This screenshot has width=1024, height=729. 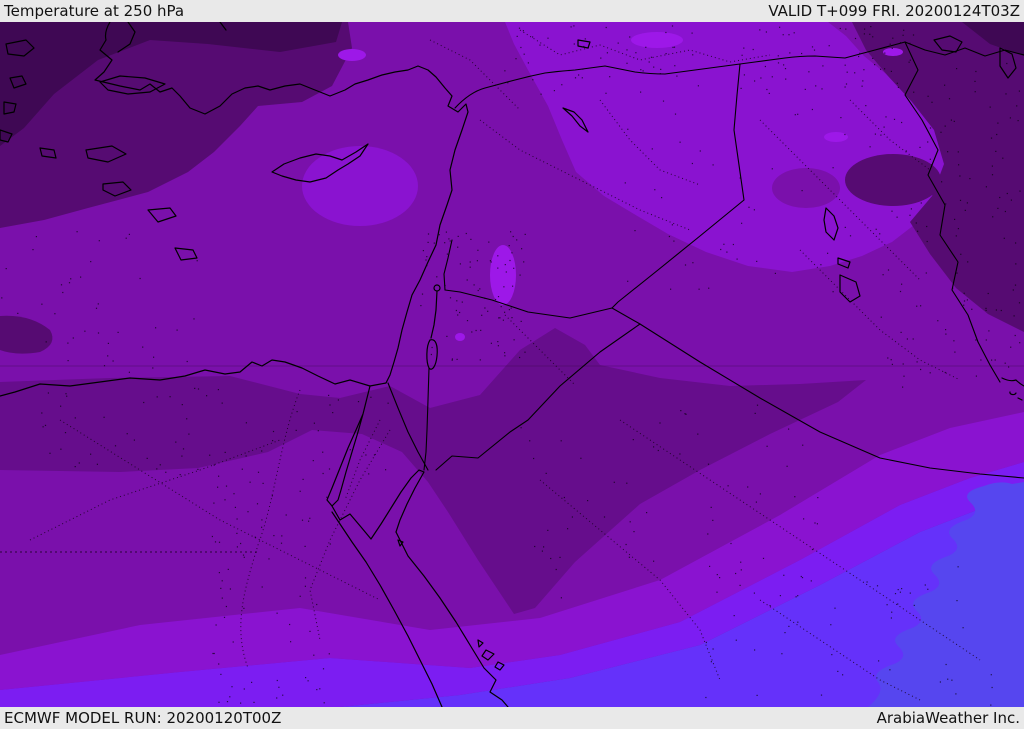 What do you see at coordinates (806, 188) in the screenshot?
I see `band-medium-enclave` at bounding box center [806, 188].